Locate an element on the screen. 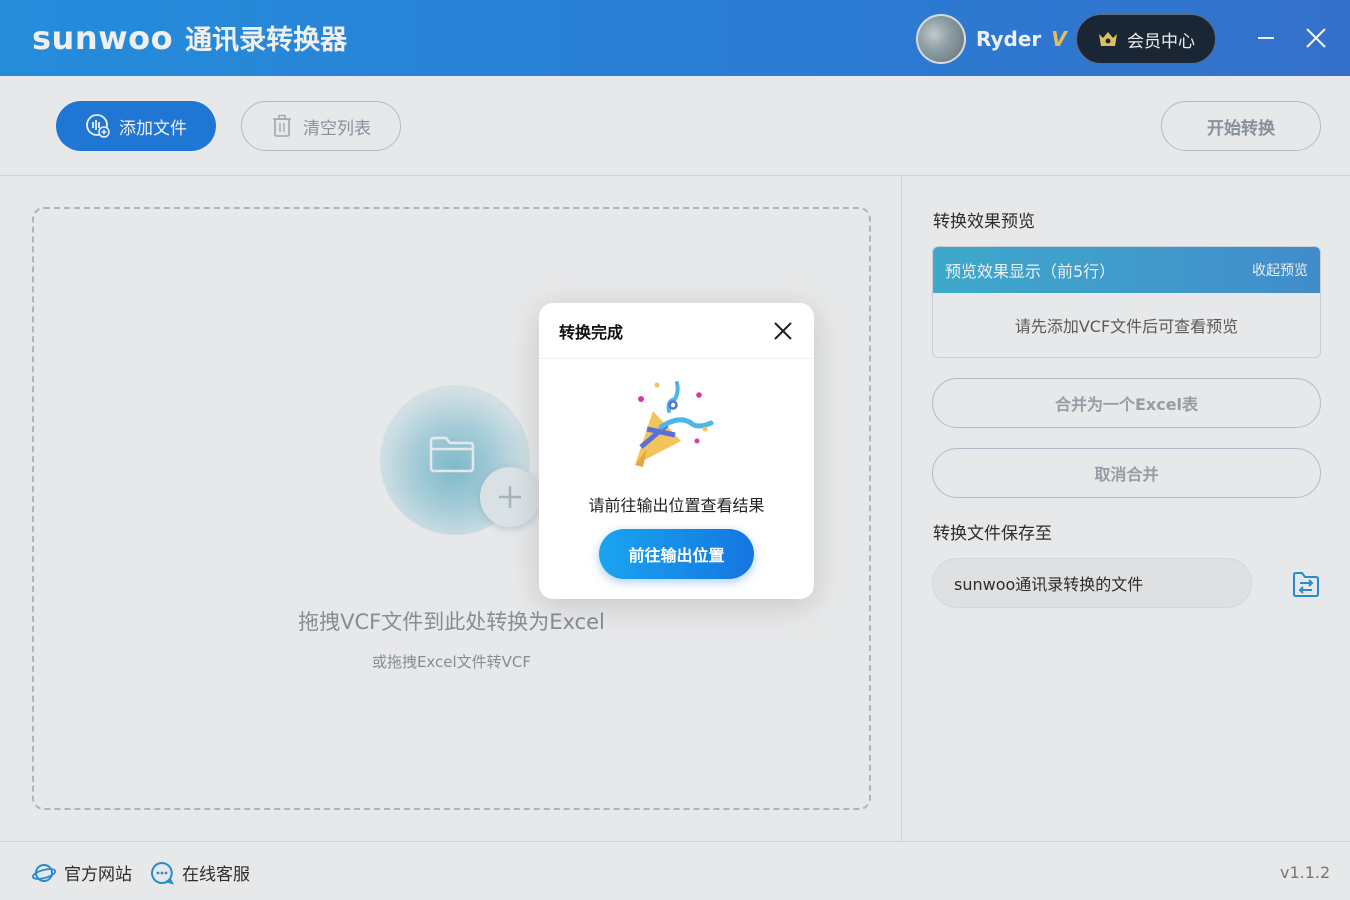 Image resolution: width=1350 pixels, height=900 pixels. conversion-complete-dialog: 转换完成 请前往输出位置查看结果 前往输出位置 is located at coordinates (676, 451).